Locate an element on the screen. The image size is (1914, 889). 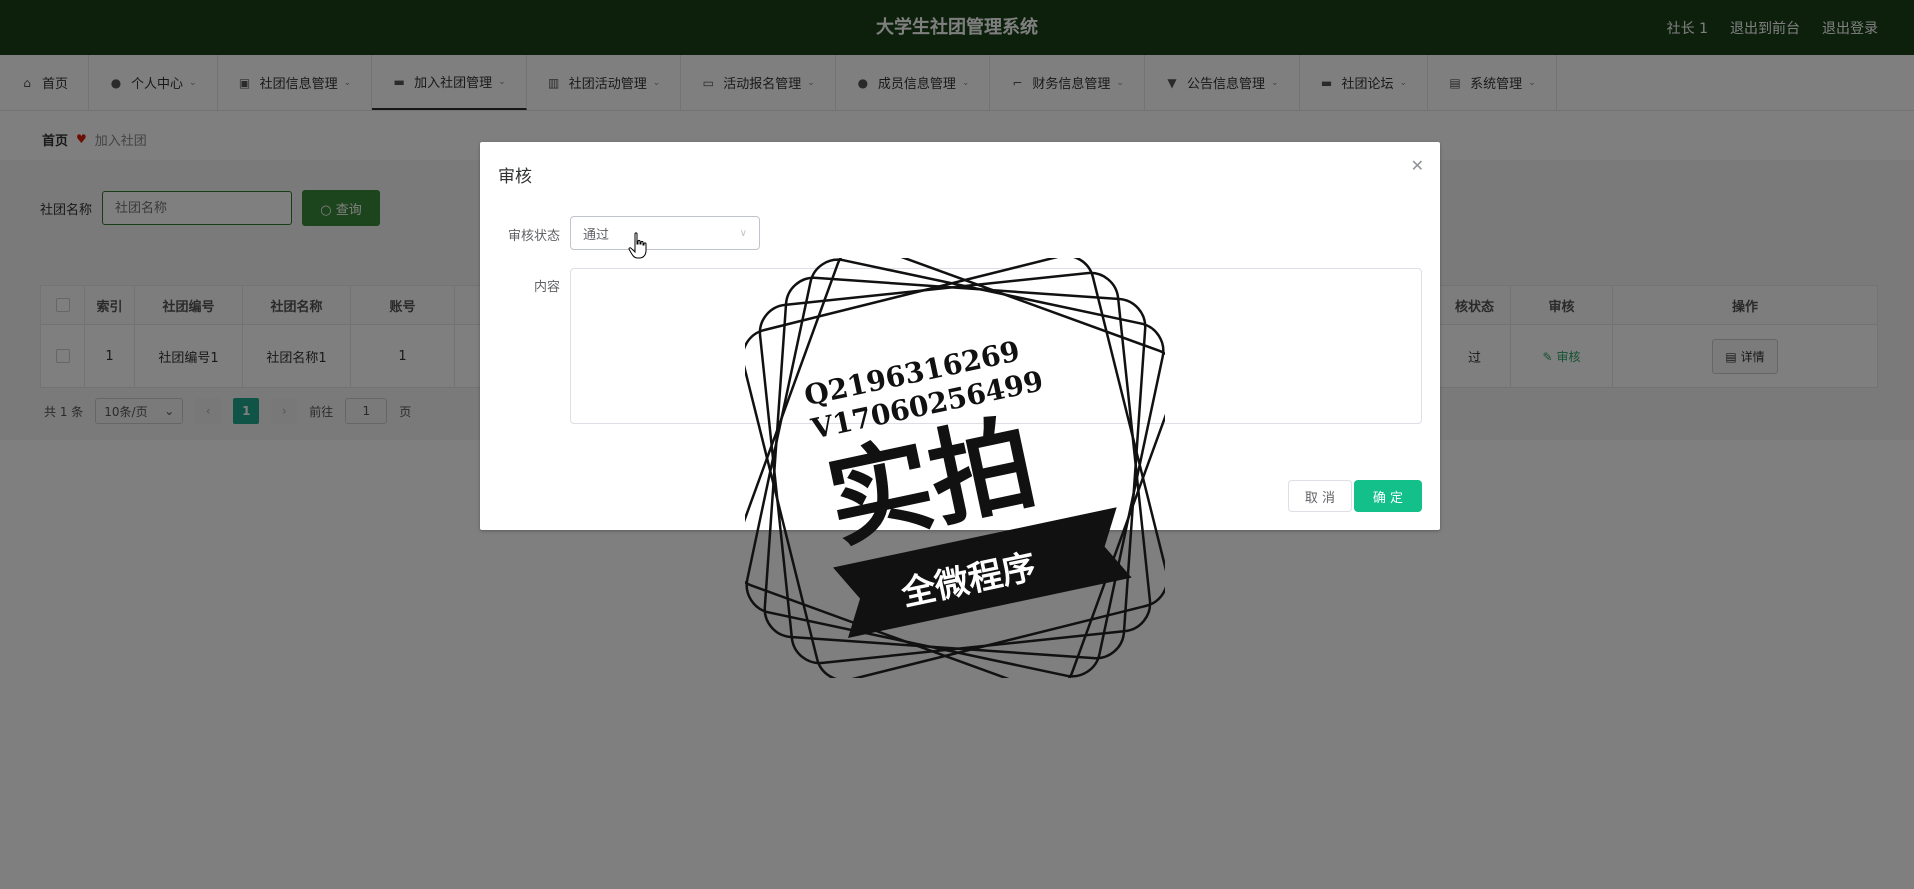
status-select: 通过 ∨ is located at coordinates (665, 233).